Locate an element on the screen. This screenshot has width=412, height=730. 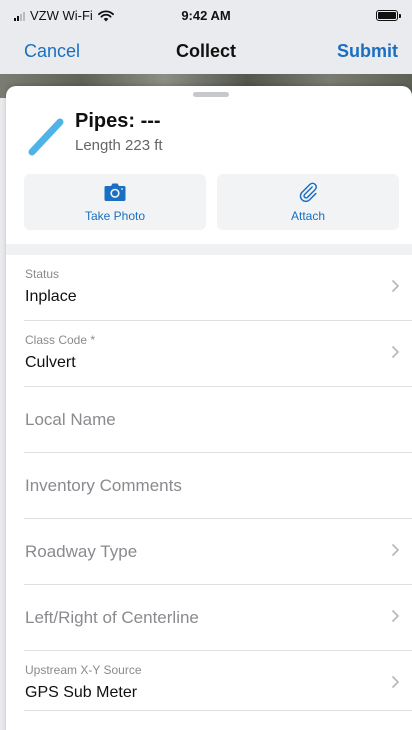
field-value: GPS Sub Meter is located at coordinates (81, 692).